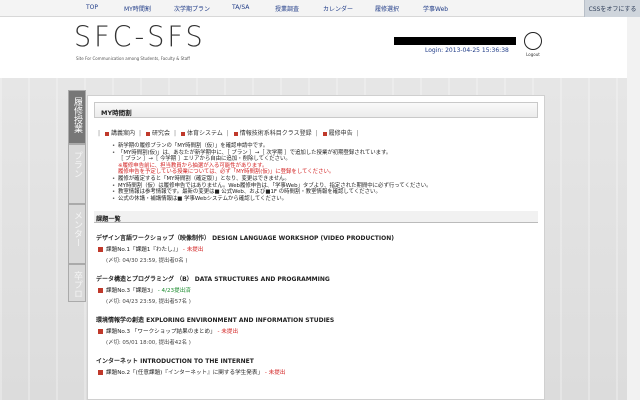 Image resolution: width=640 pixels, height=400 pixels. Describe the element at coordinates (205, 133) in the screenshot. I see `link-pe-system: 体育システム` at that location.